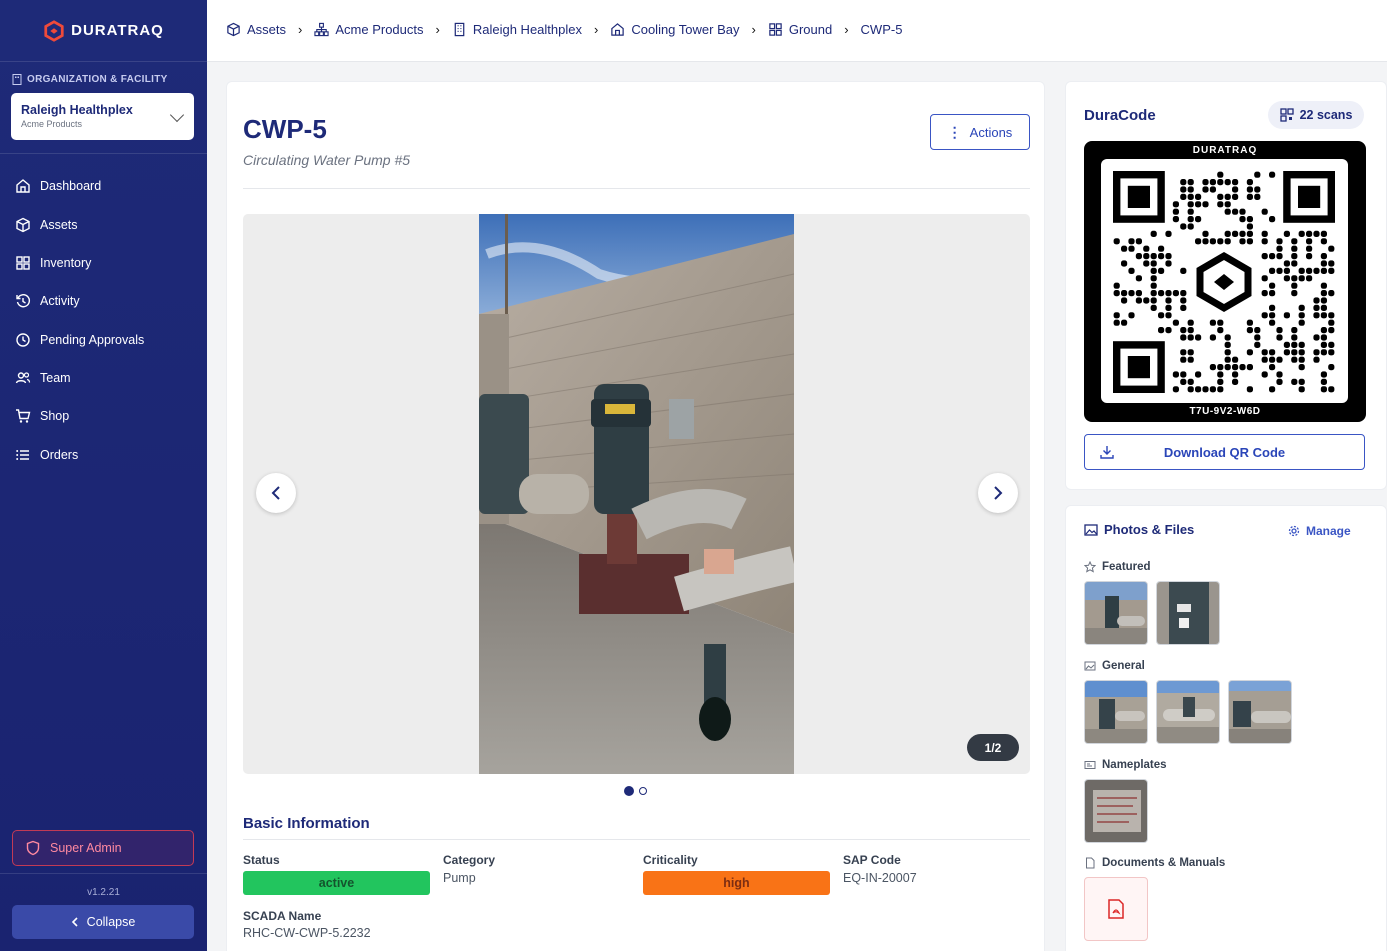 The image size is (1387, 951). Describe the element at coordinates (1225, 150) in the screenshot. I see `qr-header: DURATRAQ` at that location.